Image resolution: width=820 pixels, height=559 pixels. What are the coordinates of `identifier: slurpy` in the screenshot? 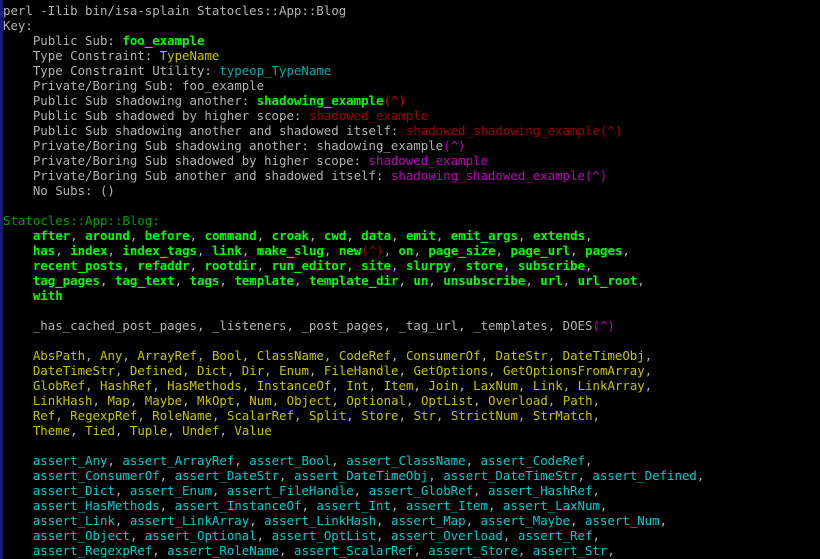 It's located at (428, 265).